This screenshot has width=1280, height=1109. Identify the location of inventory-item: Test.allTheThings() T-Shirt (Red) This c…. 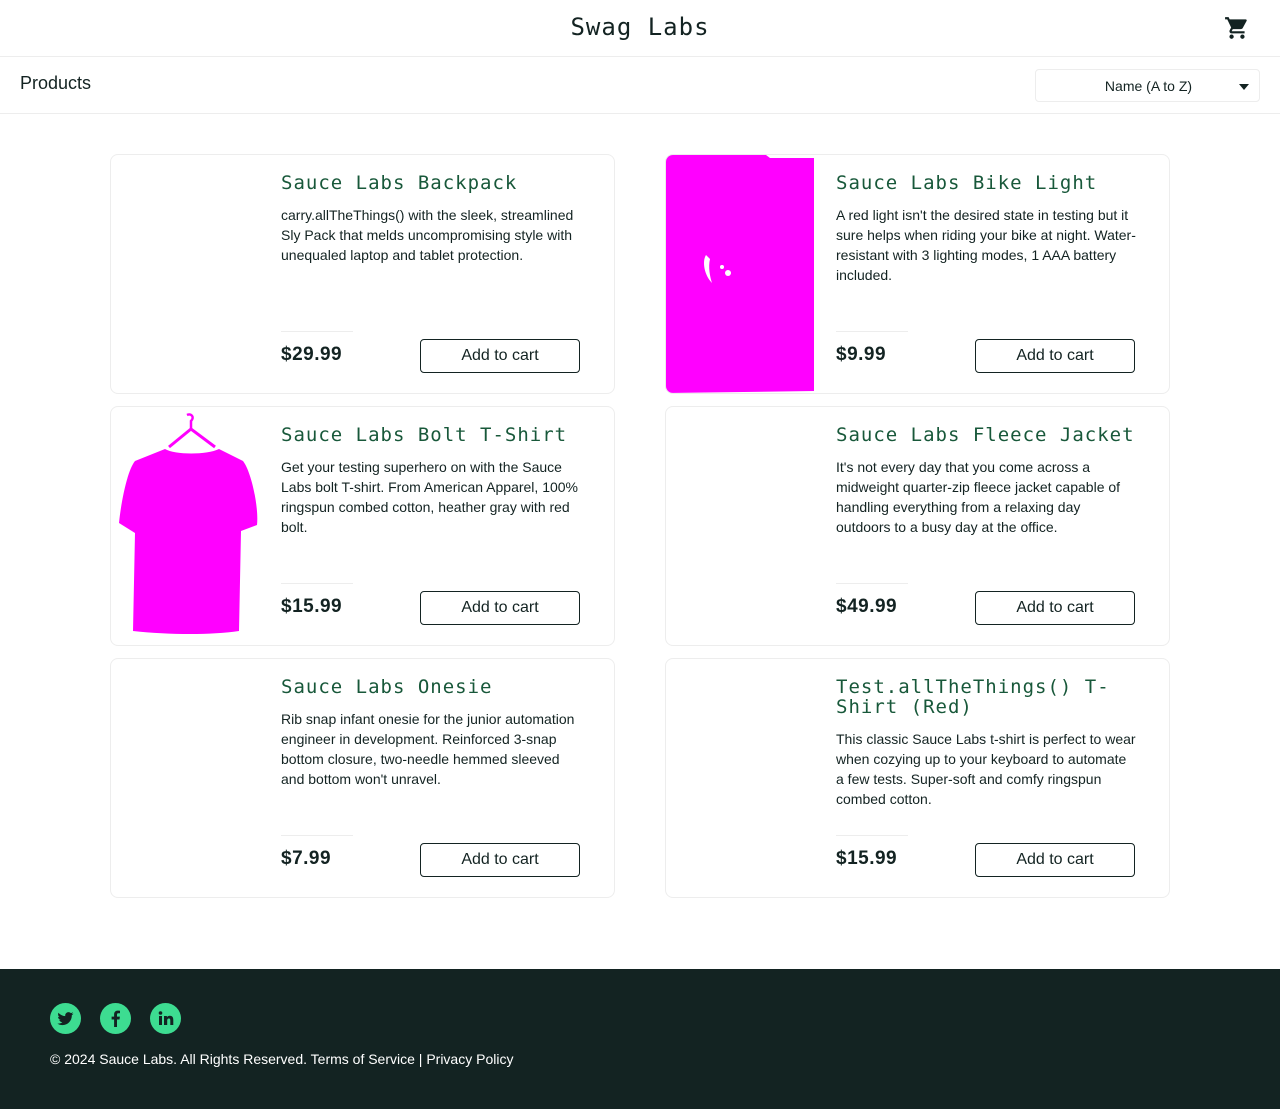
(917, 778).